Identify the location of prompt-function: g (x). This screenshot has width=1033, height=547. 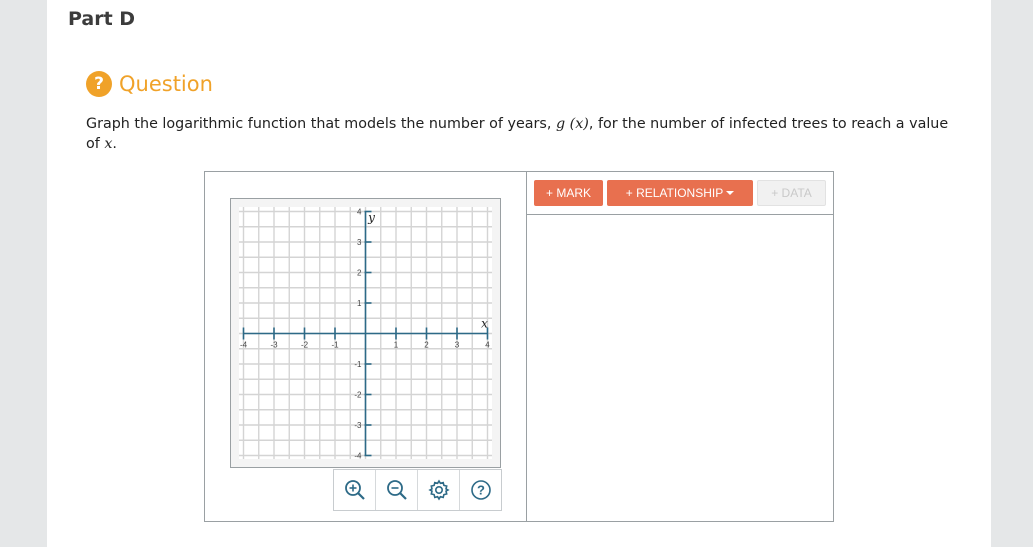
(572, 124).